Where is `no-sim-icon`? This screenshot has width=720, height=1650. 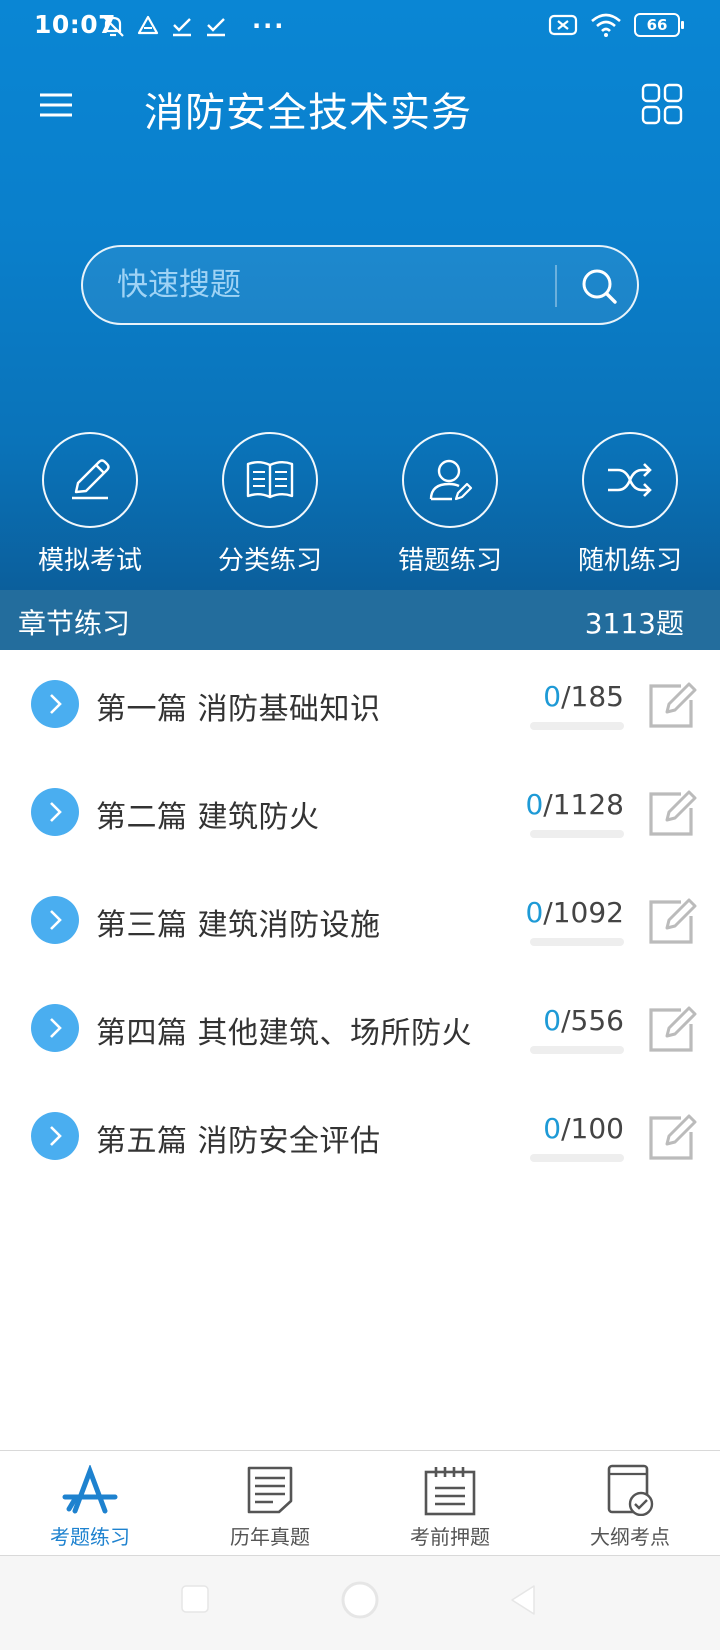 no-sim-icon is located at coordinates (563, 25).